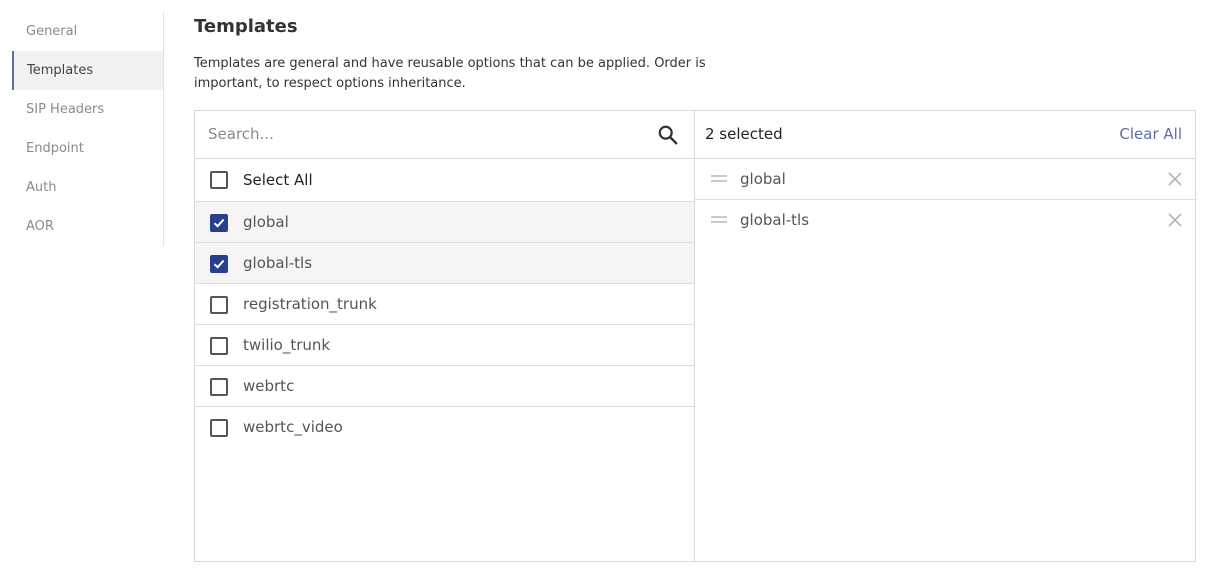  What do you see at coordinates (444, 263) in the screenshot?
I see `option-row-global-tls: global-tls` at bounding box center [444, 263].